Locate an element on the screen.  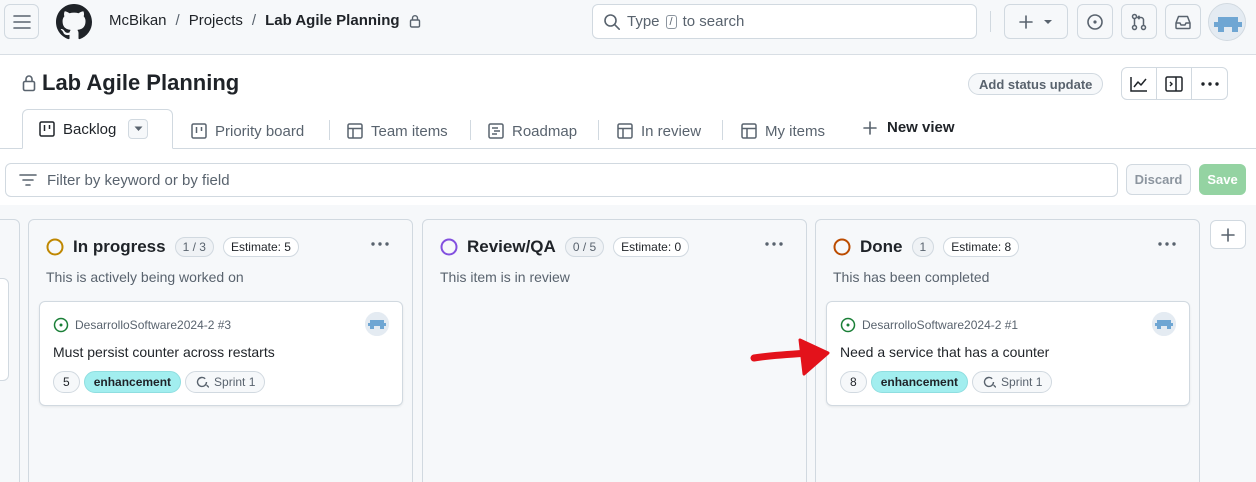
menu-button is located at coordinates (21, 21).